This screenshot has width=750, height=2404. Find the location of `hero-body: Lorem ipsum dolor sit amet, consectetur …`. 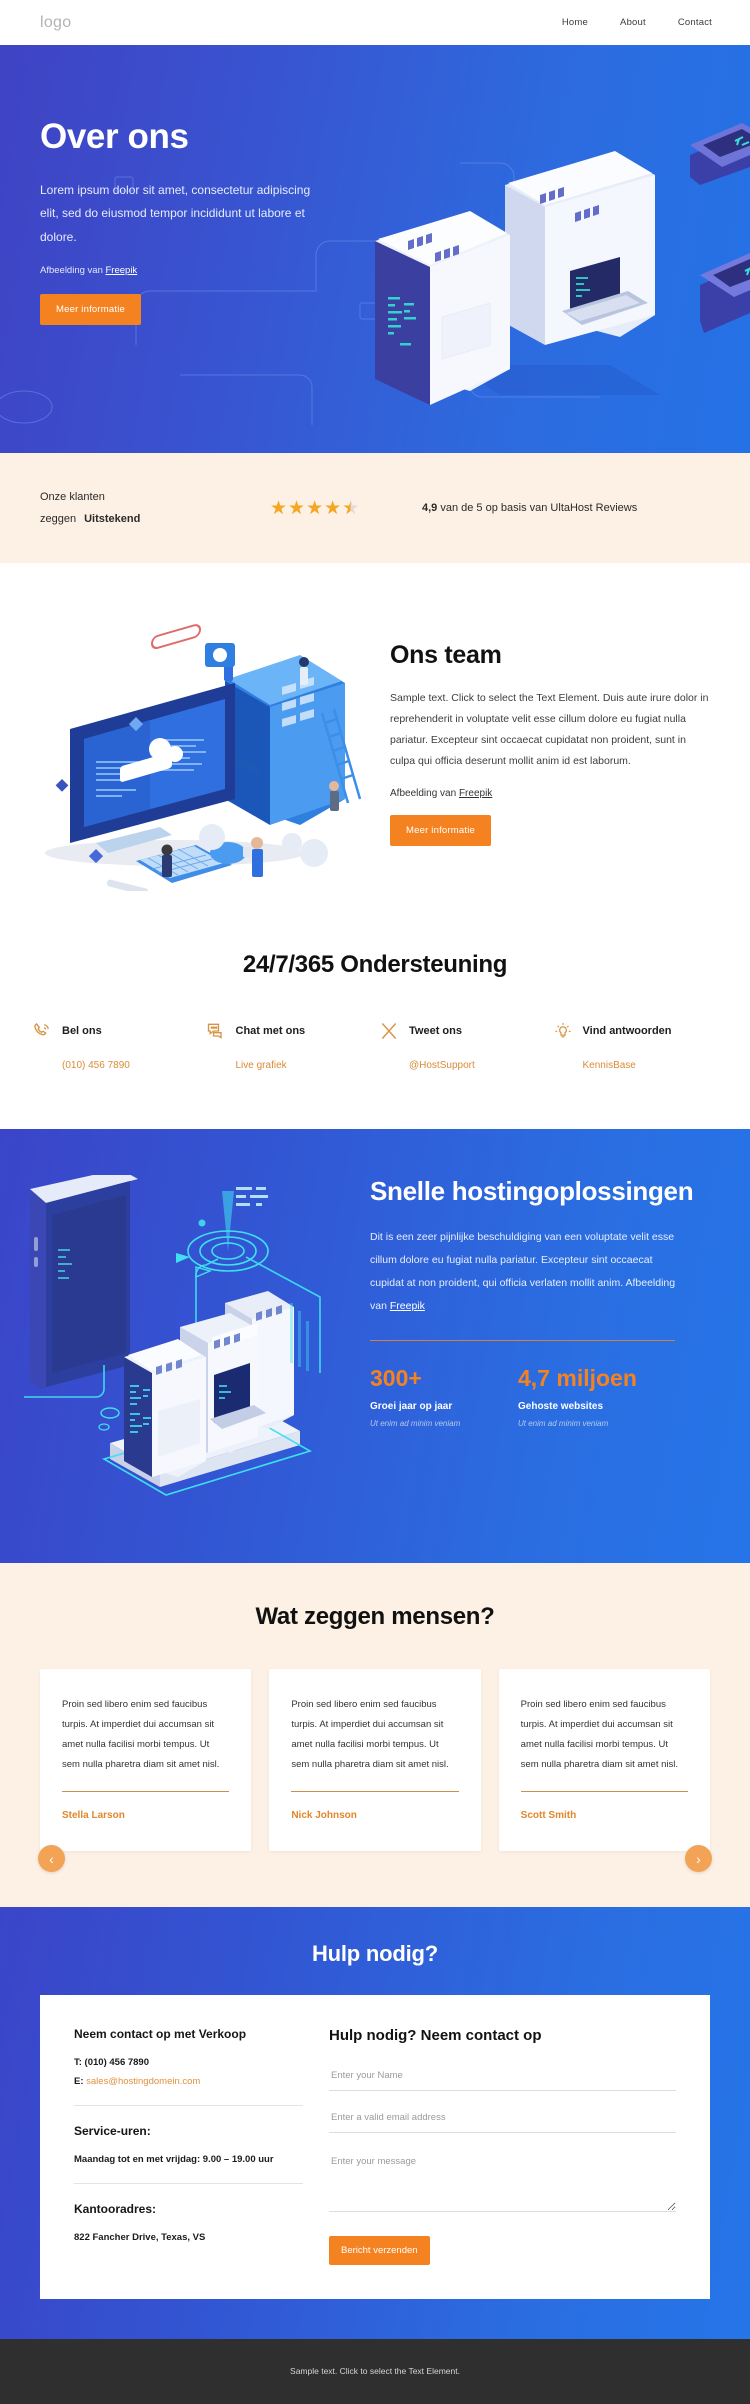

hero-body: Lorem ipsum dolor sit amet, consectetur … is located at coordinates (175, 213).